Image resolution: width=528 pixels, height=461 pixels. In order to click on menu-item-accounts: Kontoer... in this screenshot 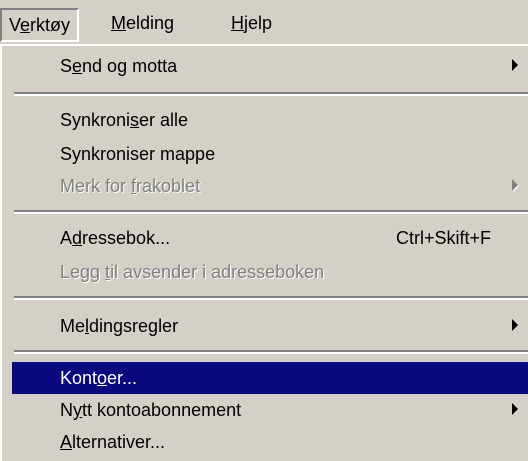, I will do `click(270, 378)`.